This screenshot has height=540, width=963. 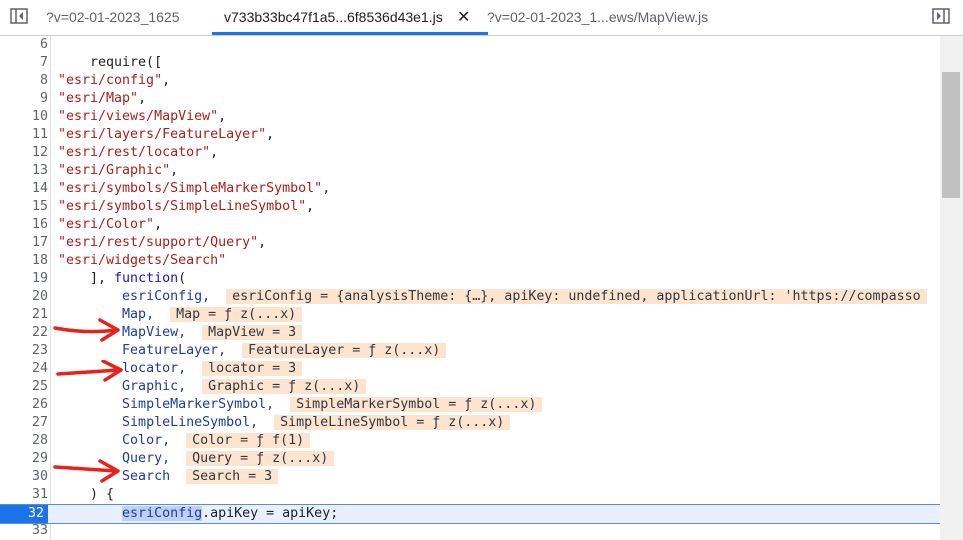 I want to click on code-text: require([, so click(x=110, y=63).